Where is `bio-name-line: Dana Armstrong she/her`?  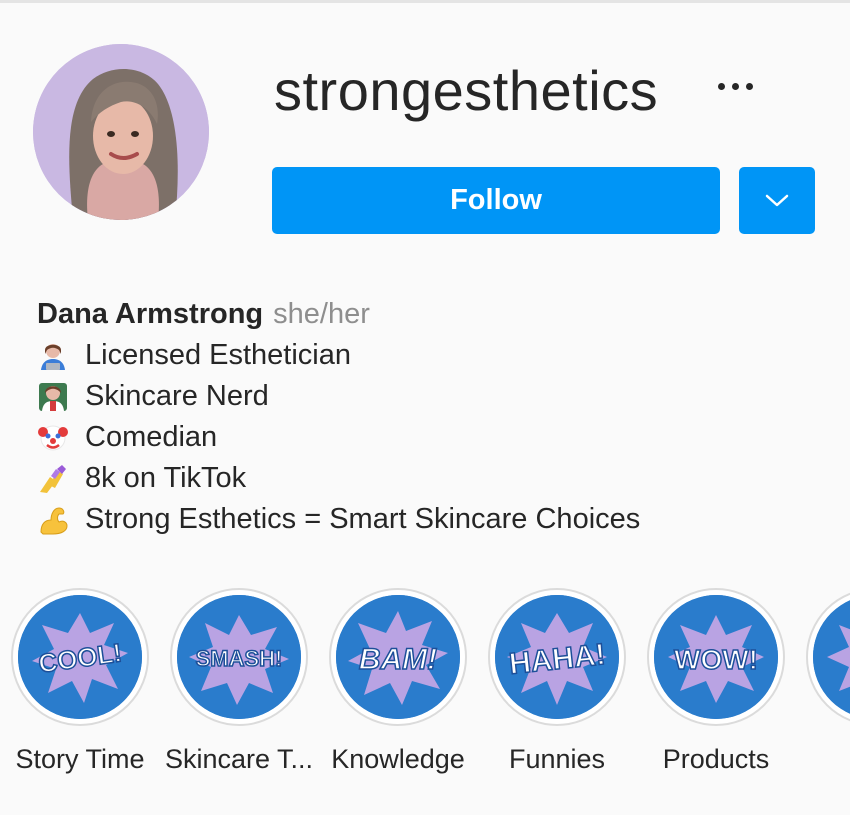 bio-name-line: Dana Armstrong she/her is located at coordinates (338, 314).